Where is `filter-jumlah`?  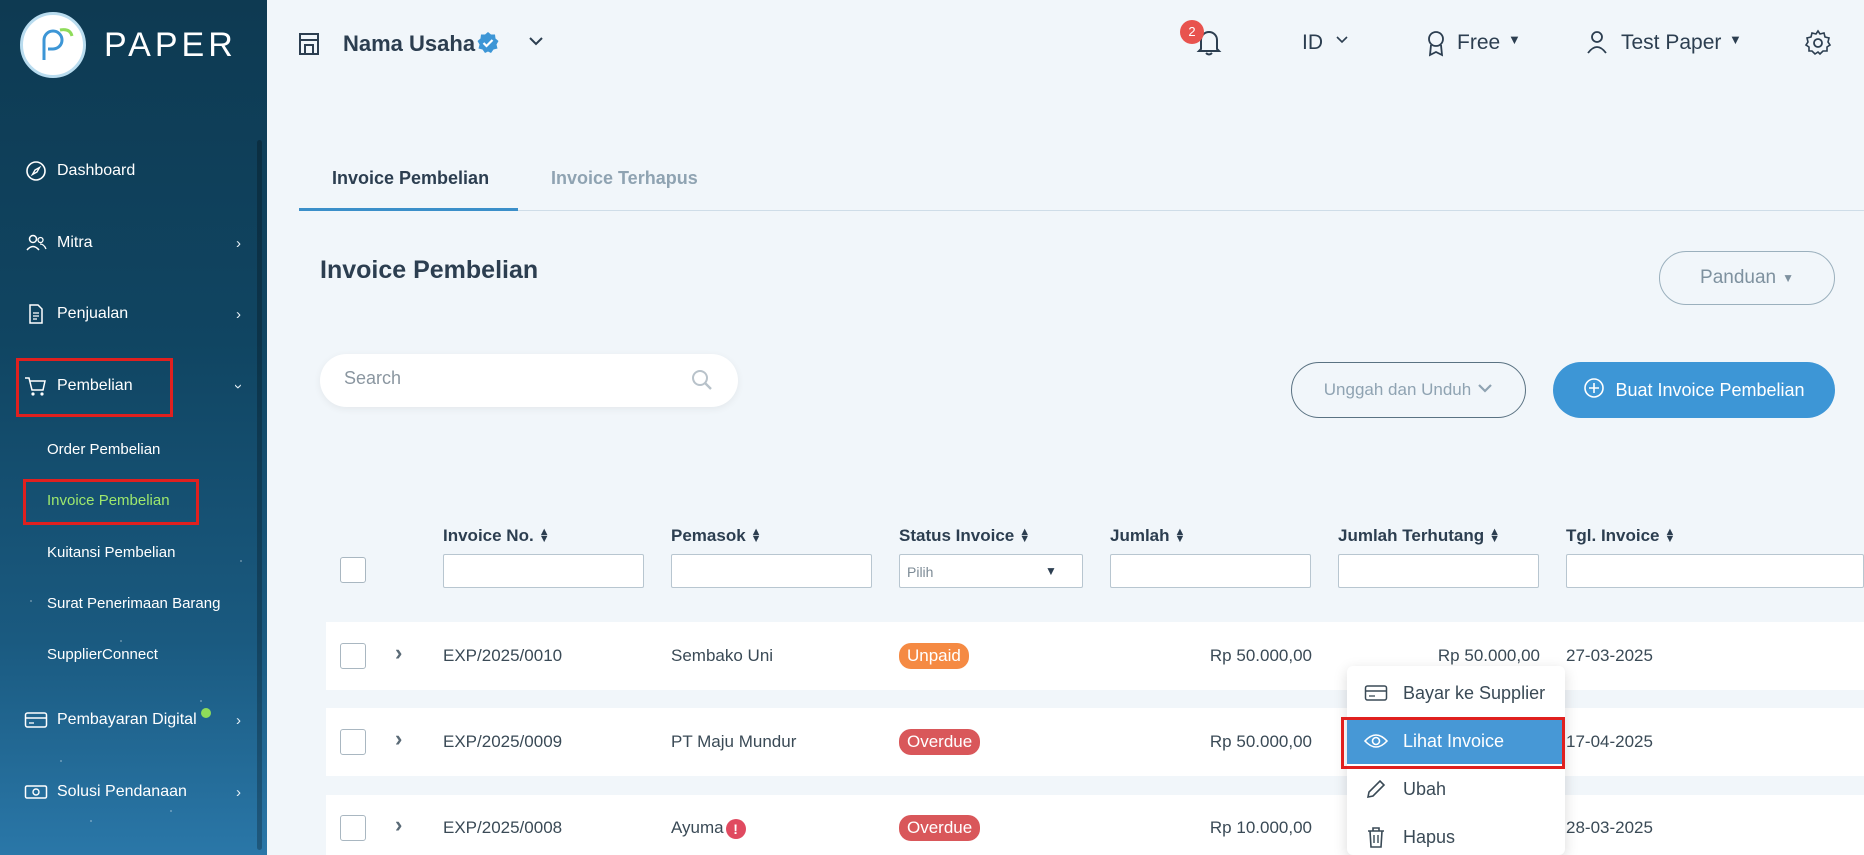
filter-jumlah is located at coordinates (1210, 571).